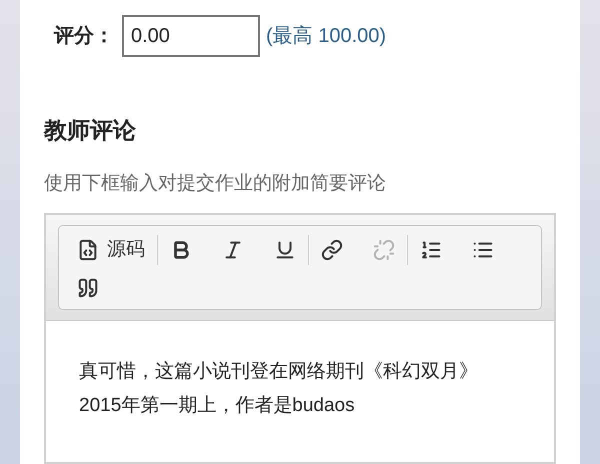  Describe the element at coordinates (88, 250) in the screenshot. I see `code-file-icon` at that location.